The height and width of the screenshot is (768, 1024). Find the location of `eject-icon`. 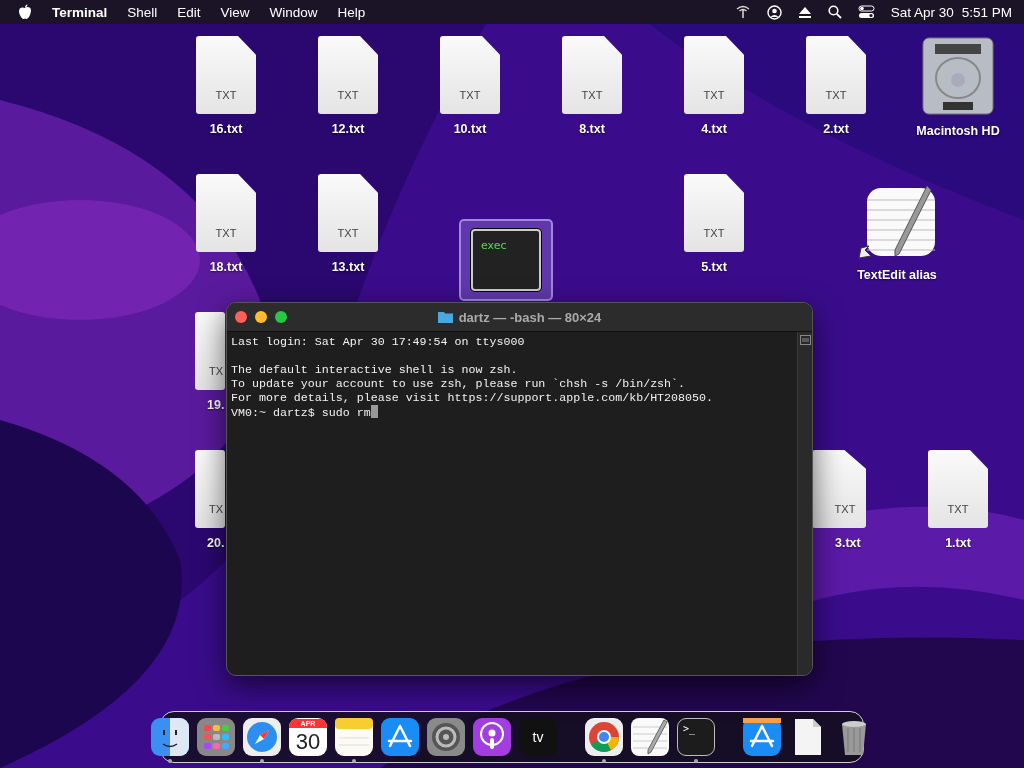

eject-icon is located at coordinates (804, 12).